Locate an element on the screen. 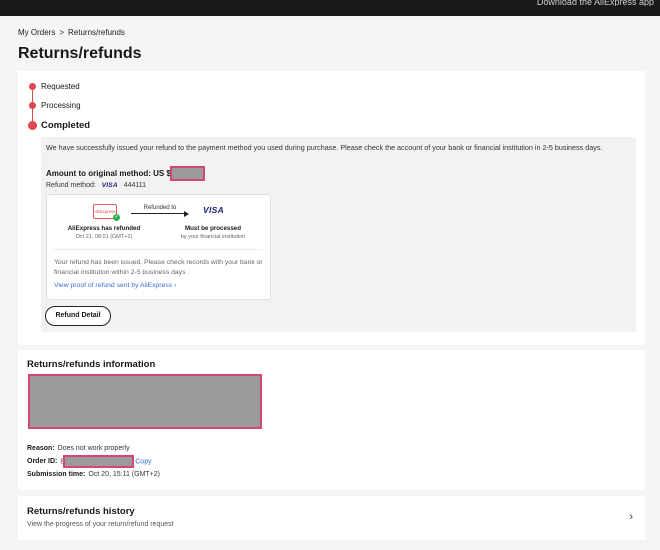 Image resolution: width=660 pixels, height=550 pixels. refund-method-card-number: 444111 is located at coordinates (135, 185).